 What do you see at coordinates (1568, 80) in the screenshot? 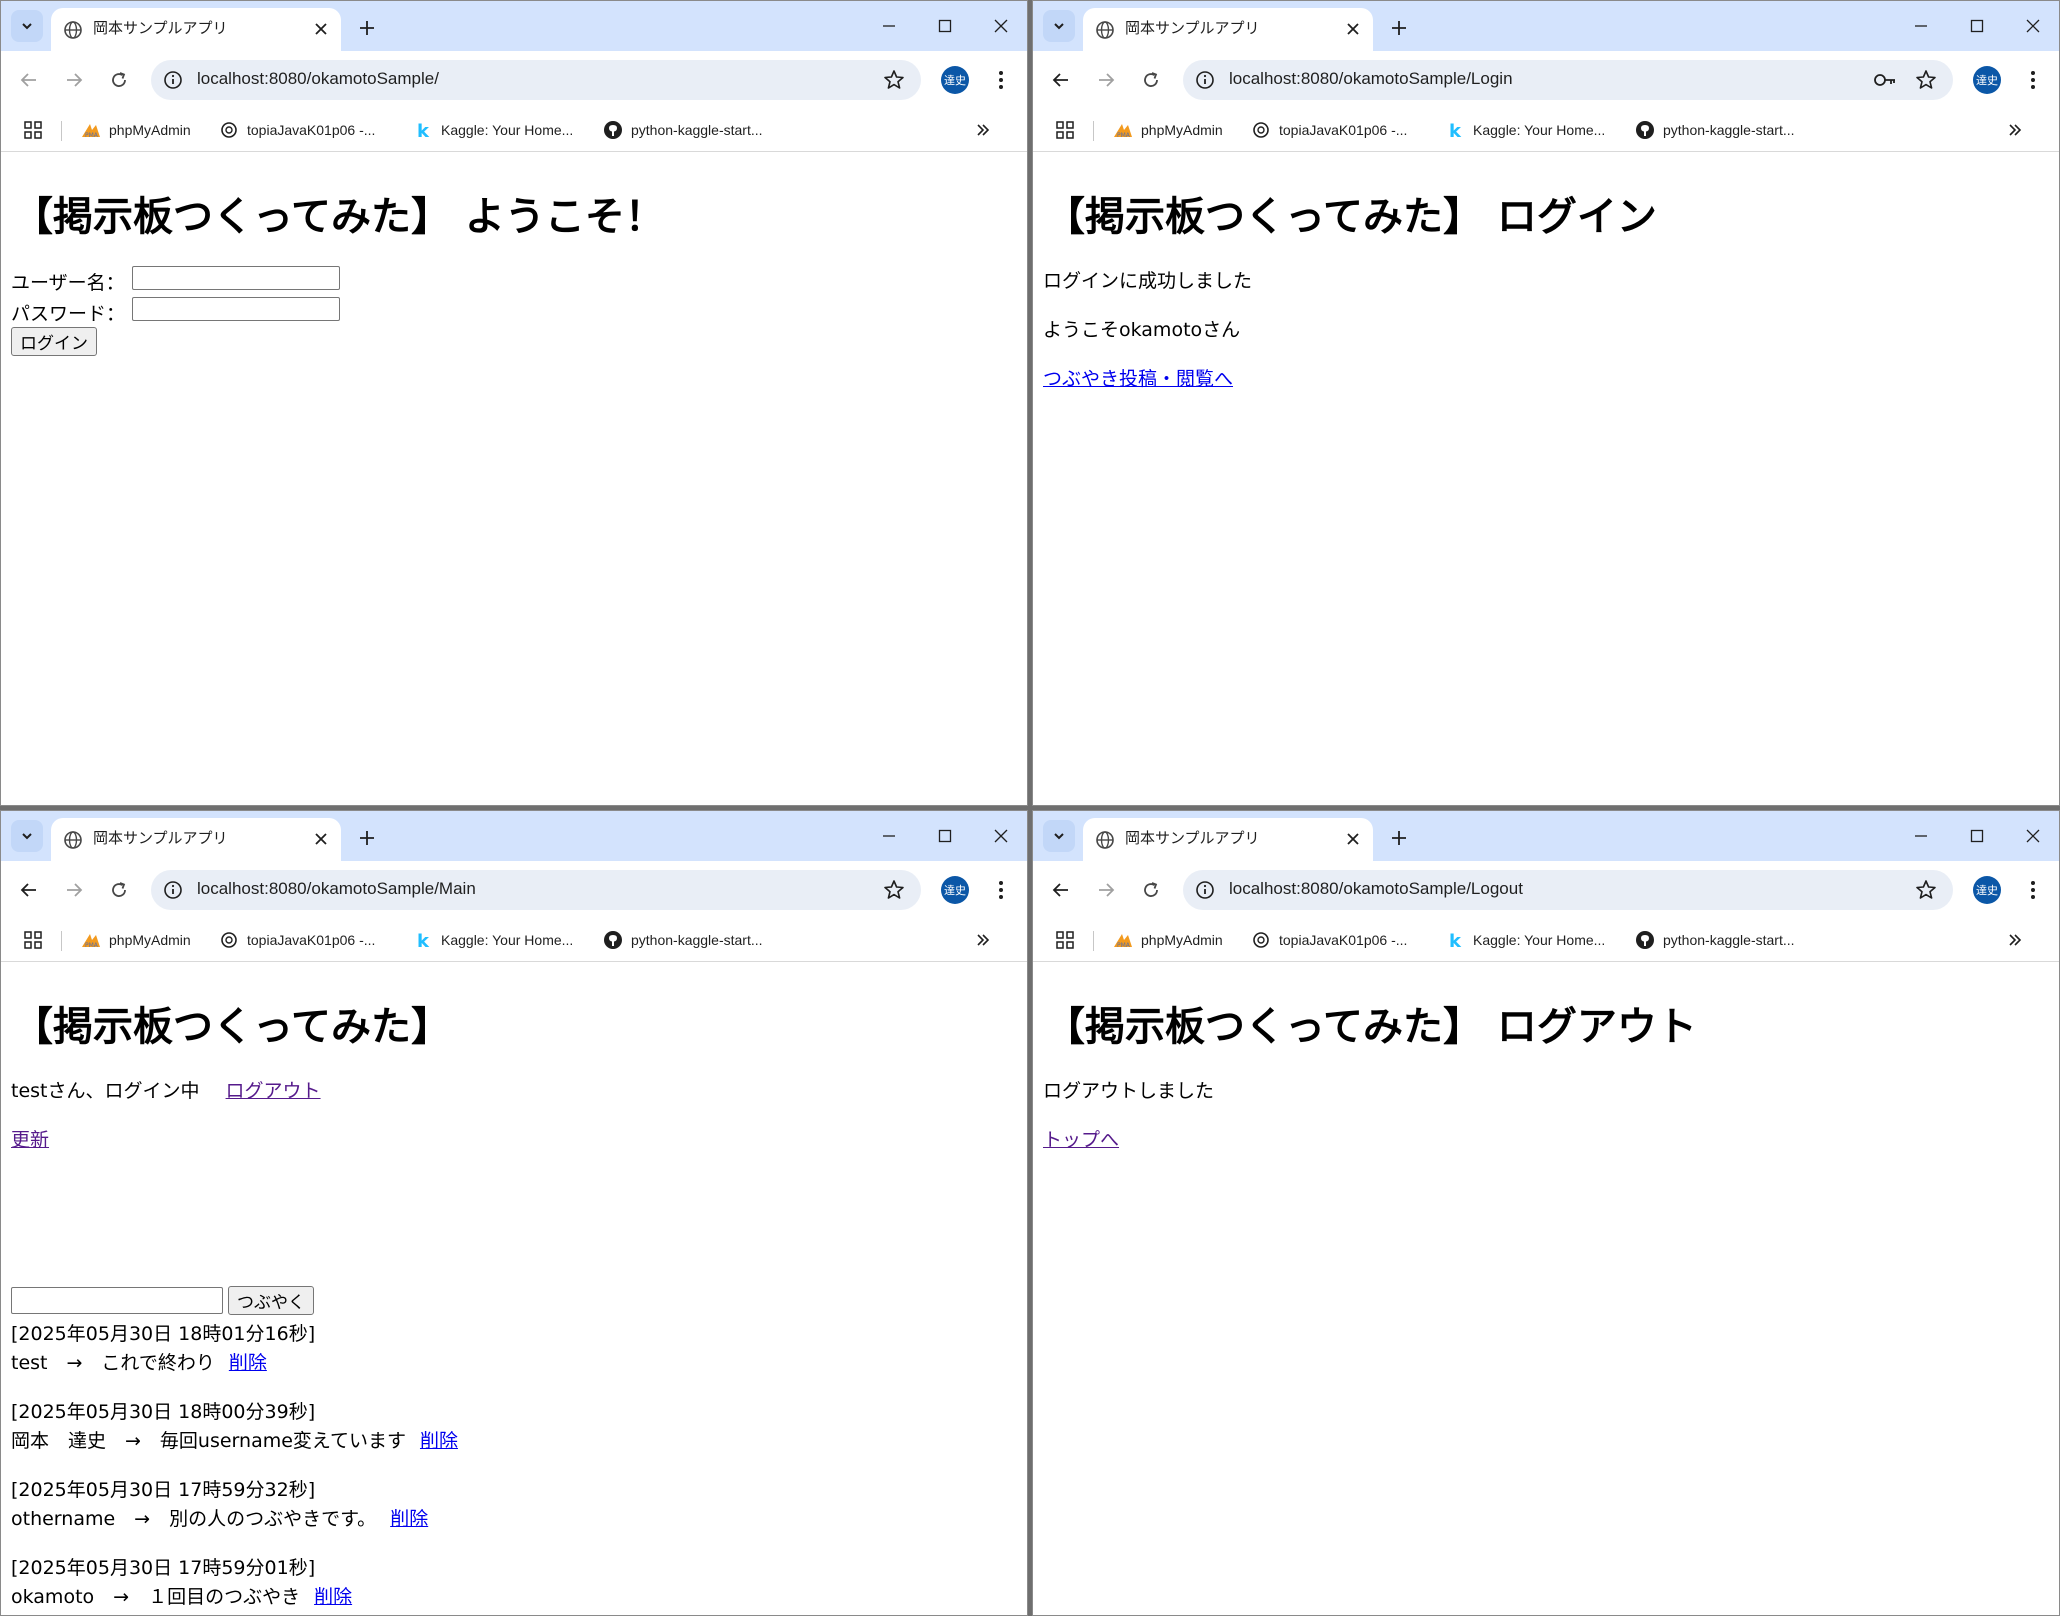
I see `address-bar: localhost:8080/okamotoSample/Login` at bounding box center [1568, 80].